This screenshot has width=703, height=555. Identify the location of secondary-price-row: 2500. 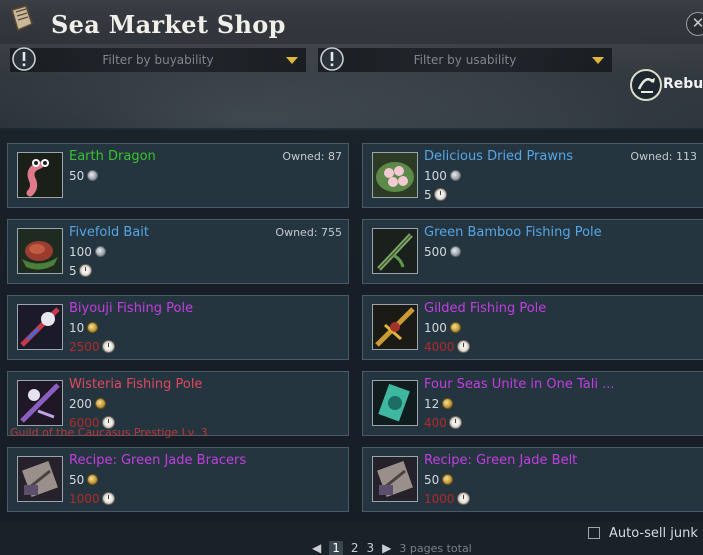
(92, 347).